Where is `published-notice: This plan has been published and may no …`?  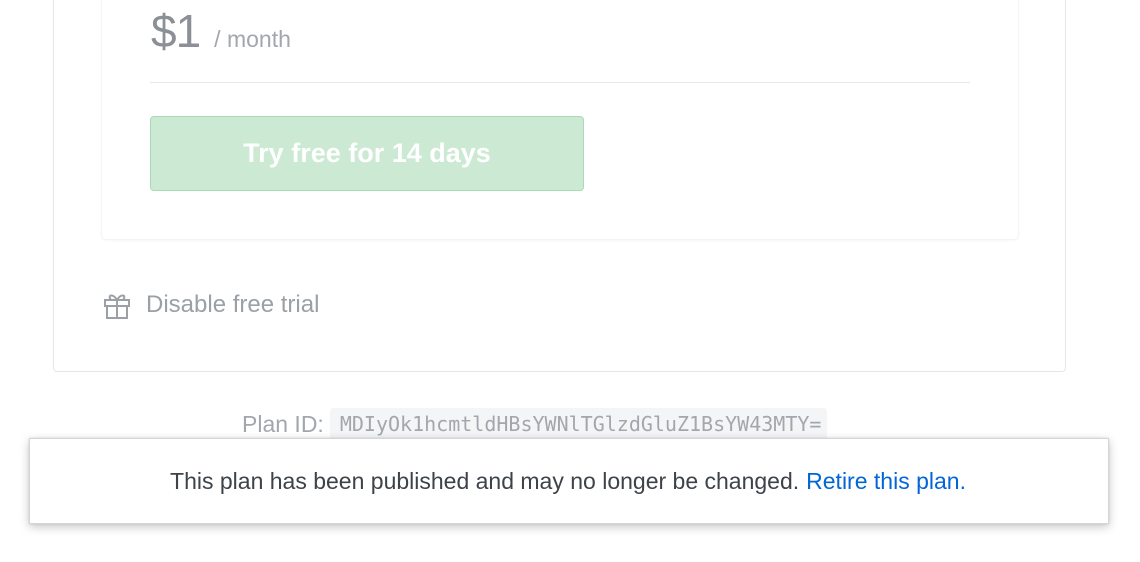 published-notice: This plan has been published and may no … is located at coordinates (569, 481).